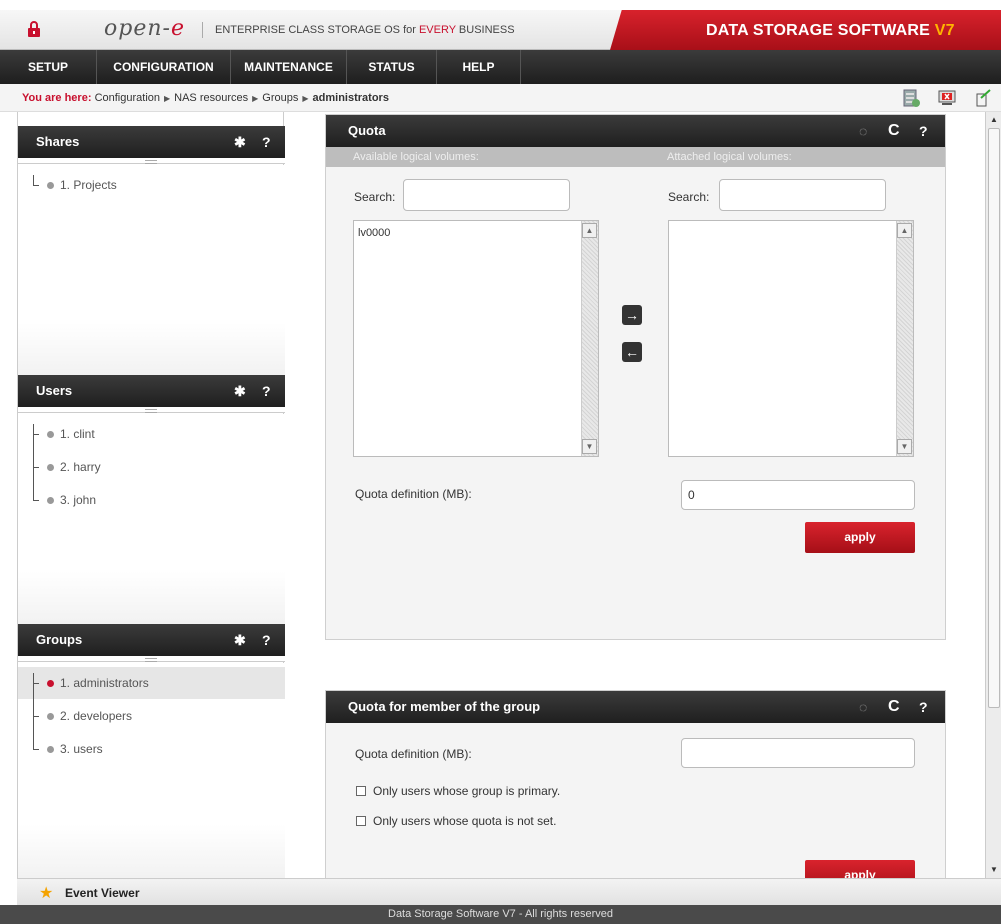 Image resolution: width=1001 pixels, height=924 pixels. What do you see at coordinates (151, 683) in the screenshot?
I see `group-item-selected: 1. administrators` at bounding box center [151, 683].